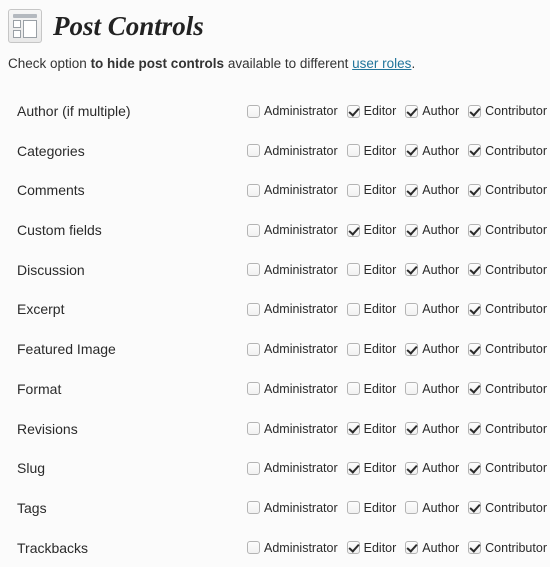 This screenshot has height=567, width=550. What do you see at coordinates (371, 349) in the screenshot?
I see `role-option-featured-image-editor: Editor` at bounding box center [371, 349].